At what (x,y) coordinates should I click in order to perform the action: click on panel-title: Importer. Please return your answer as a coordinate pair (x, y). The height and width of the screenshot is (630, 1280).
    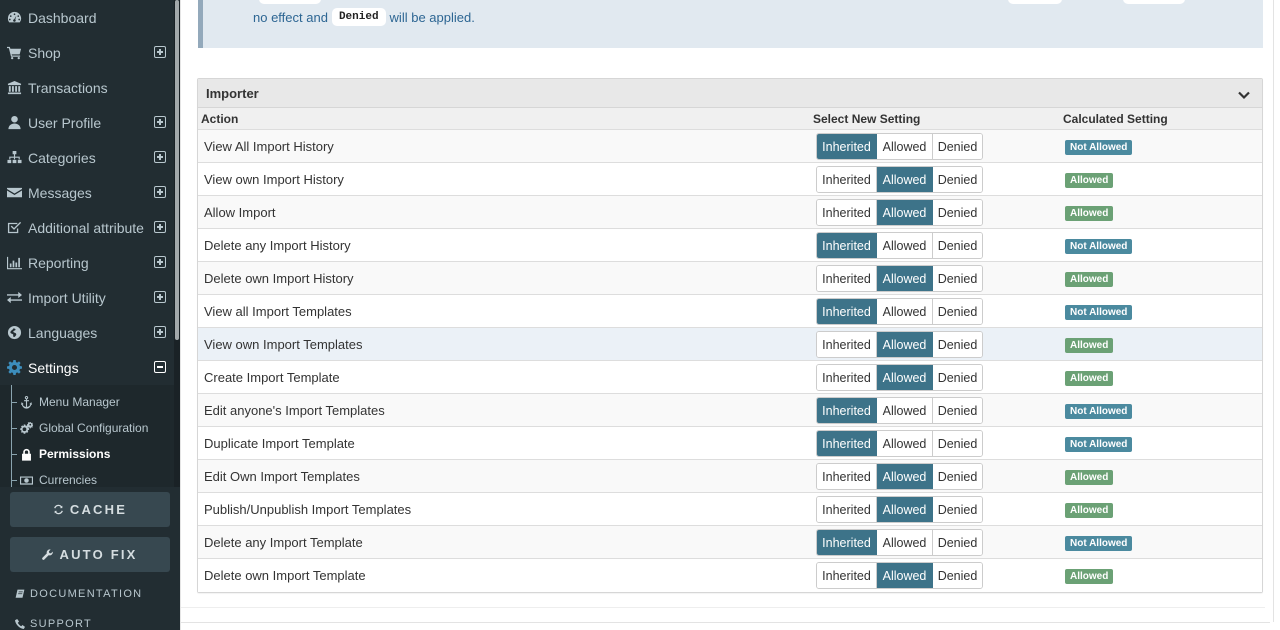
    Looking at the image, I should click on (232, 93).